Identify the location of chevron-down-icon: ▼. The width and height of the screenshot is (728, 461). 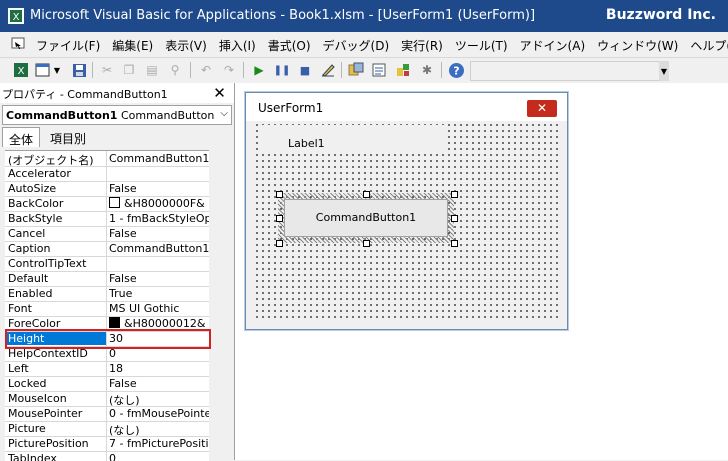
(57, 70).